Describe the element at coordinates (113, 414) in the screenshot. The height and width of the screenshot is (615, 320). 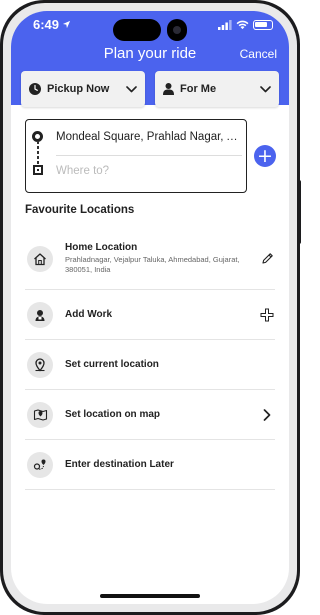
I see `map-location-label: Set location on map` at that location.